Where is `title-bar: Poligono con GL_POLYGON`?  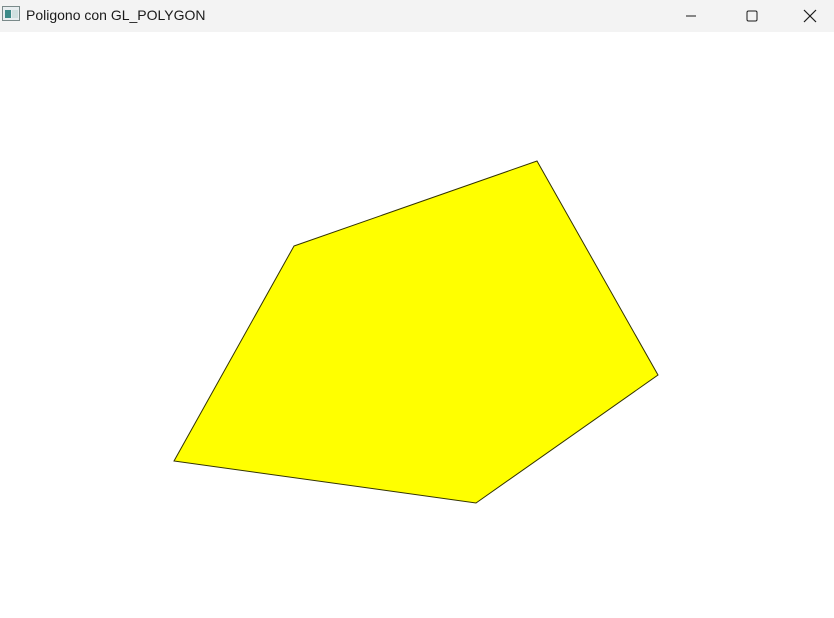 title-bar: Poligono con GL_POLYGON is located at coordinates (417, 16).